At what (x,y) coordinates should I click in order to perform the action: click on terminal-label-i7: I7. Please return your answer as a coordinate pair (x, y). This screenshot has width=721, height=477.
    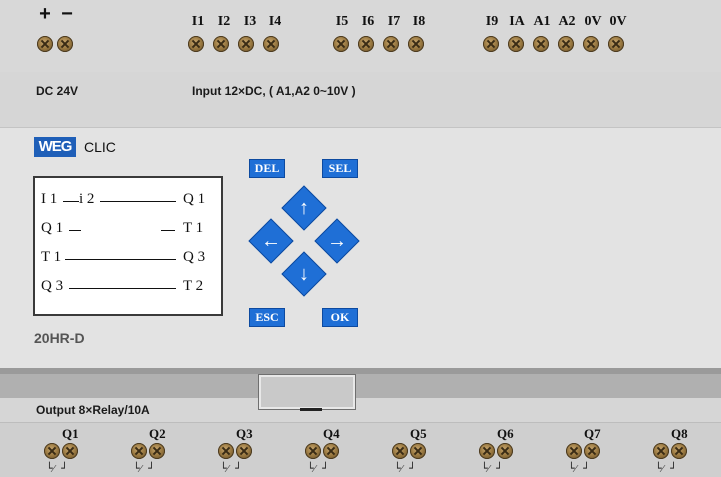
    Looking at the image, I should click on (394, 21).